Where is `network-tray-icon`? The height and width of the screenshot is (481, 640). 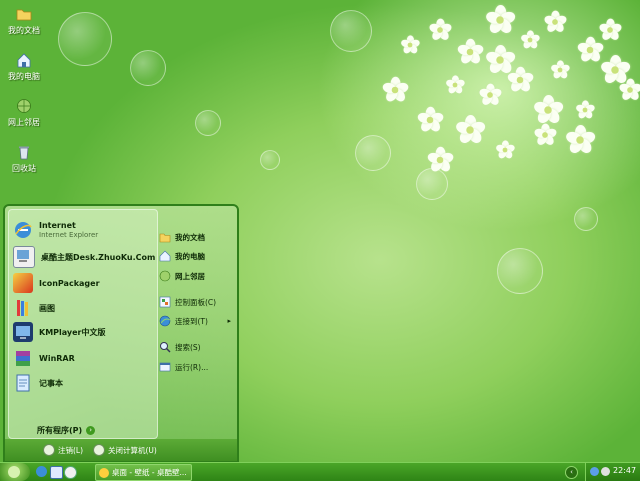
network-tray-icon is located at coordinates (594, 471).